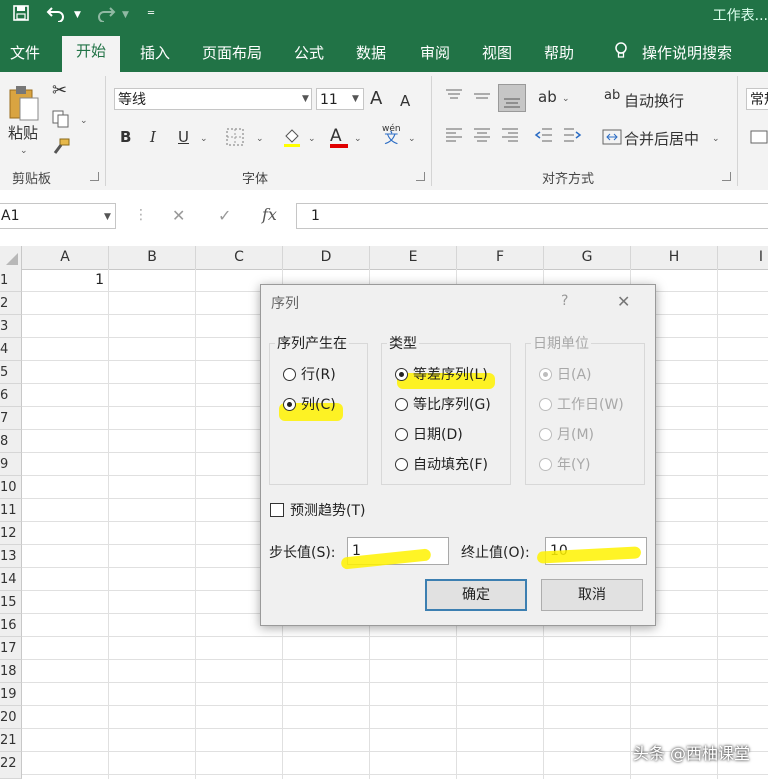  I want to click on row-header-22: 22, so click(11, 765).